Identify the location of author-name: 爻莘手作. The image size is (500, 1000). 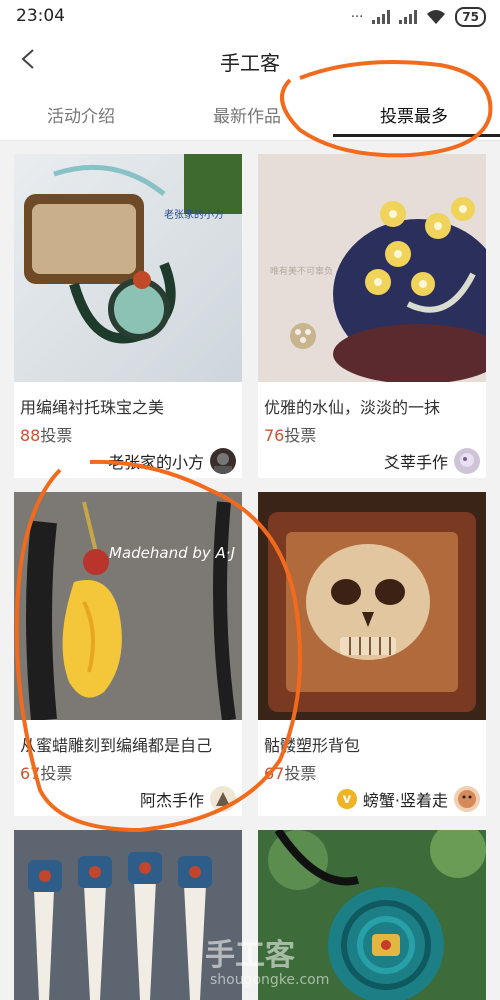
(416, 461).